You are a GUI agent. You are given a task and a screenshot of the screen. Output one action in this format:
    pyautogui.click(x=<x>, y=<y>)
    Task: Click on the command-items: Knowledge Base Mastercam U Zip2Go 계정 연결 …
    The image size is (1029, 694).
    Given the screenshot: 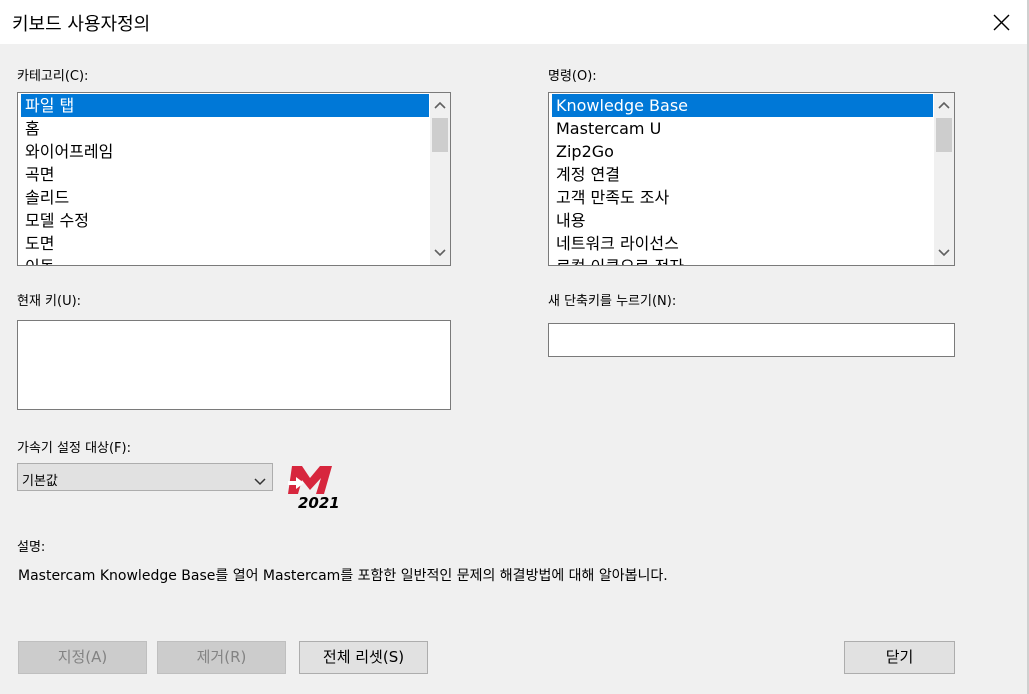 What is the action you would take?
    pyautogui.click(x=742, y=179)
    